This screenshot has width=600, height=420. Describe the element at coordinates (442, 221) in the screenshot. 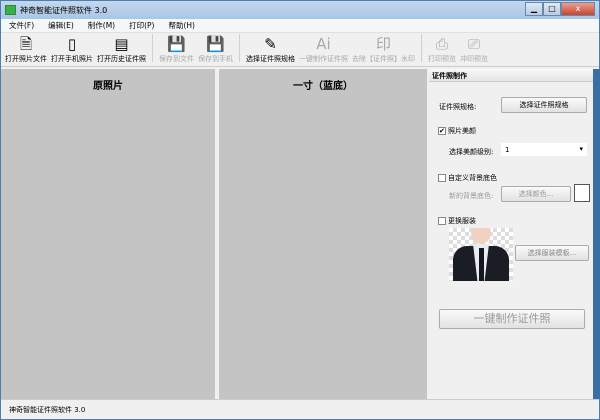

I see `clothes-checkbox` at that location.